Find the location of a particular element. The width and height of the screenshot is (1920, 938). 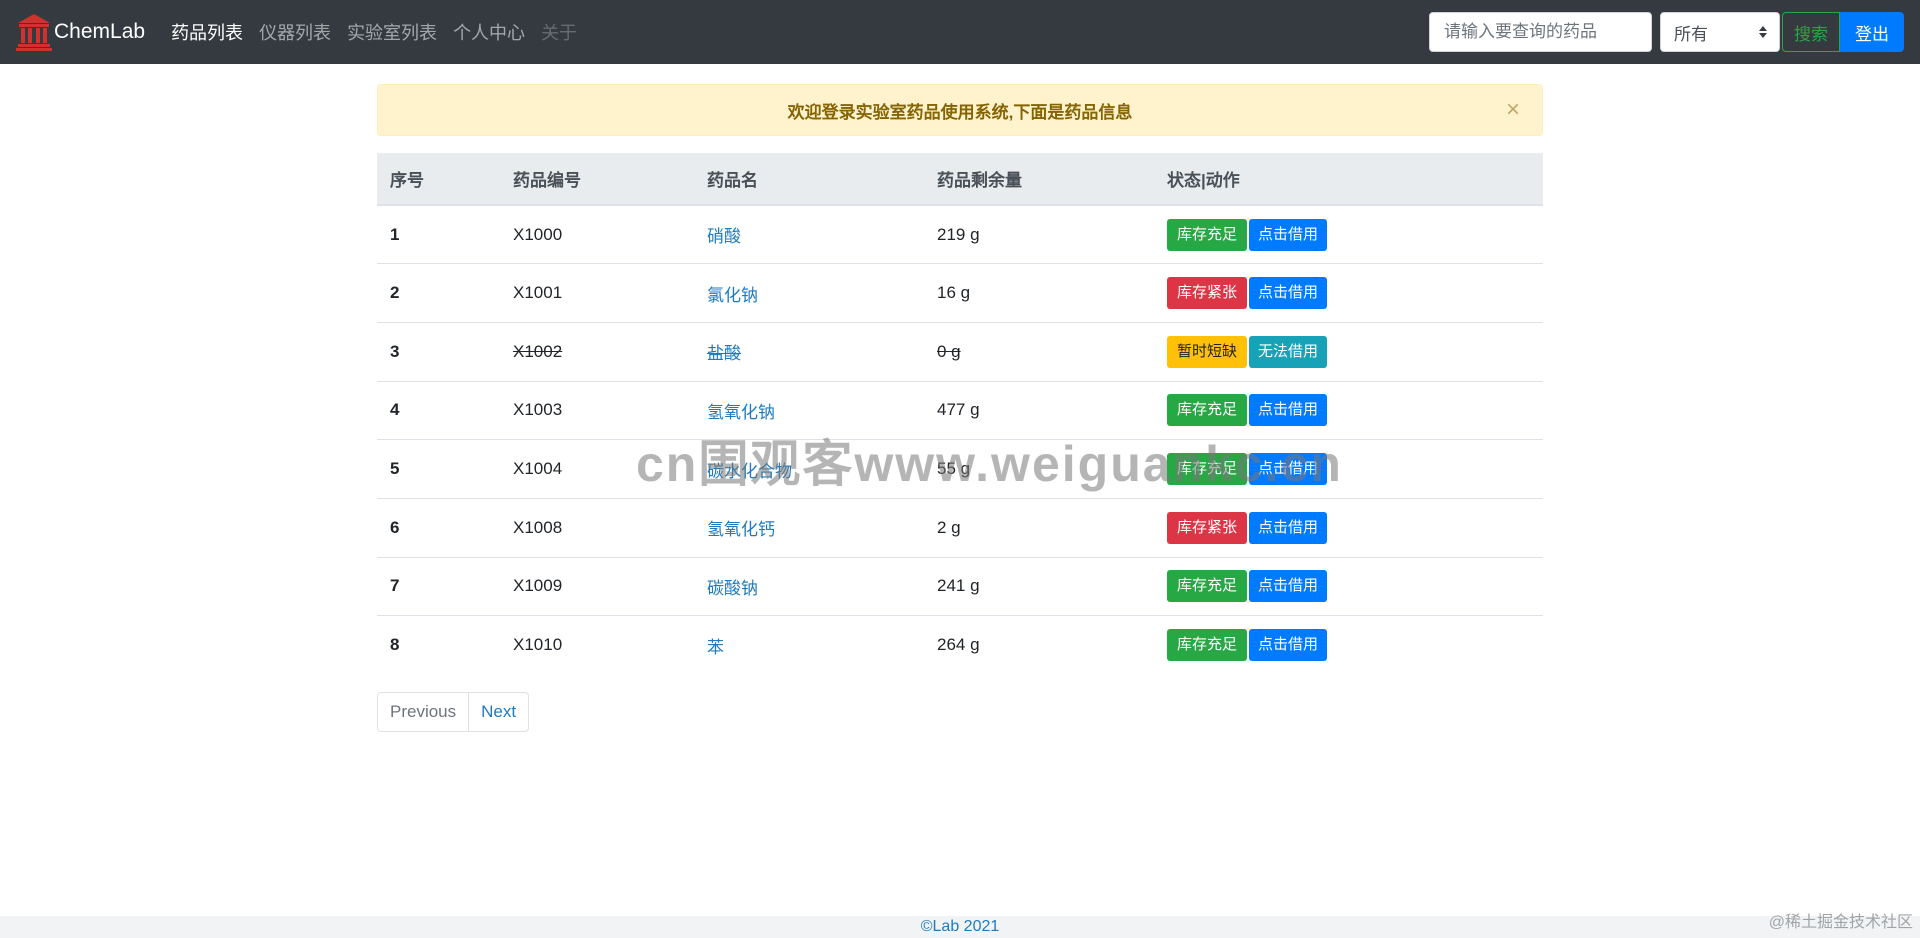

row-amount: 55 g is located at coordinates (1039, 469).